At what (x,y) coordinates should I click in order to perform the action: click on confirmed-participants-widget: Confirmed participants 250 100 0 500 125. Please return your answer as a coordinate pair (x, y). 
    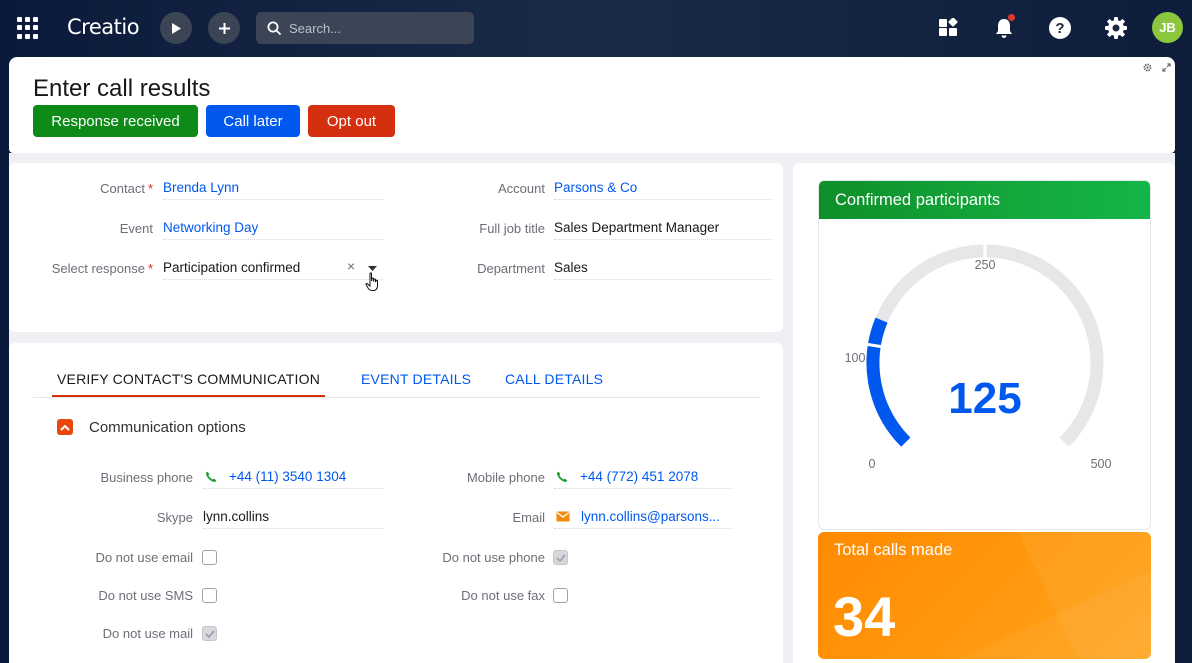
    Looking at the image, I should click on (984, 355).